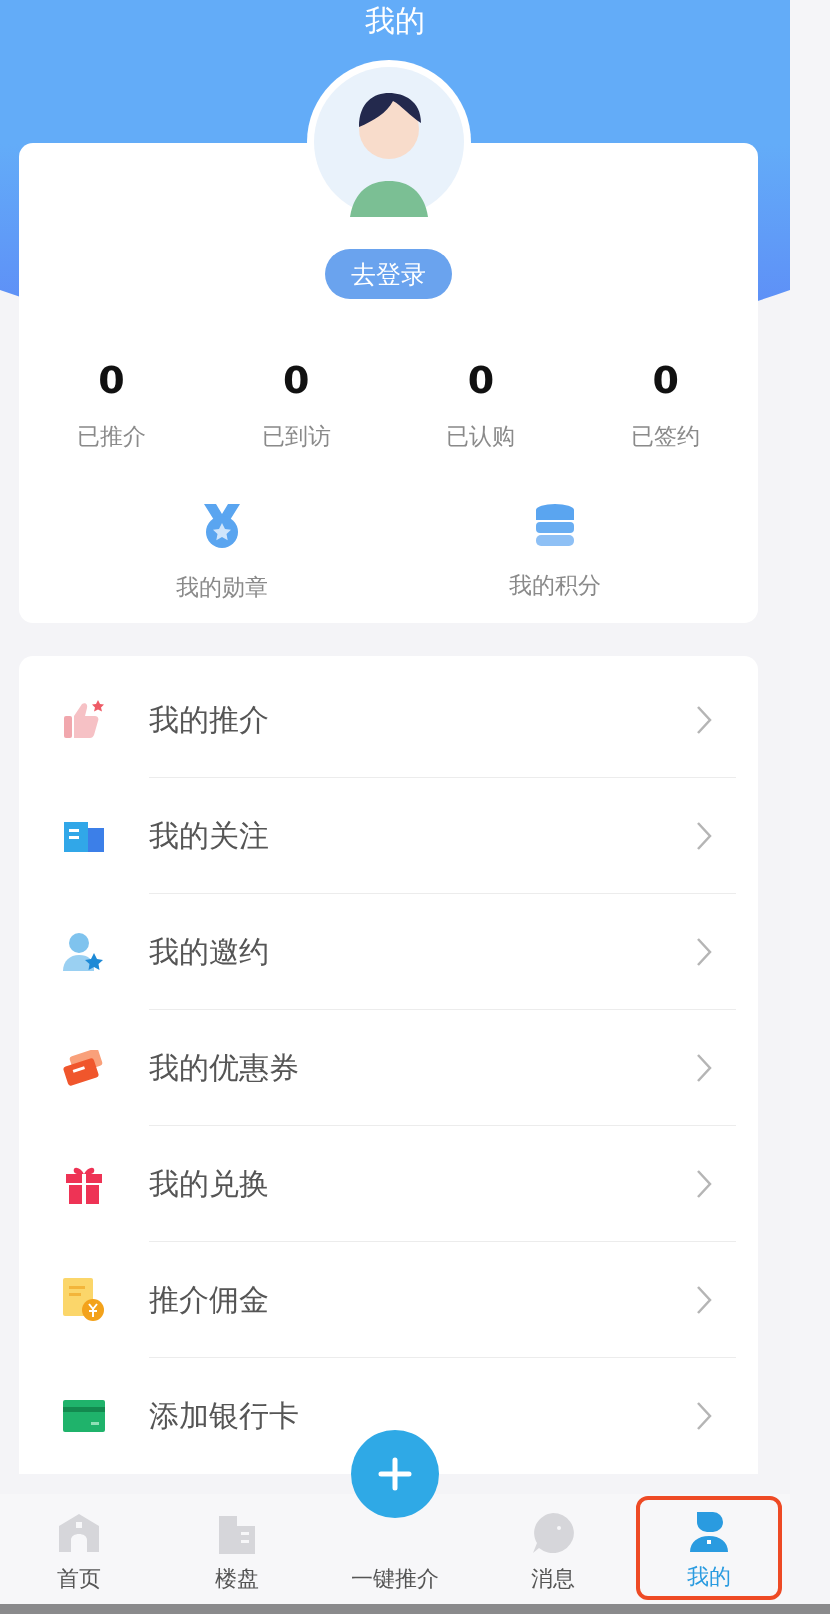 This screenshot has width=830, height=1614. Describe the element at coordinates (422, 1416) in the screenshot. I see `menu-item-label: 添加银行卡` at that location.